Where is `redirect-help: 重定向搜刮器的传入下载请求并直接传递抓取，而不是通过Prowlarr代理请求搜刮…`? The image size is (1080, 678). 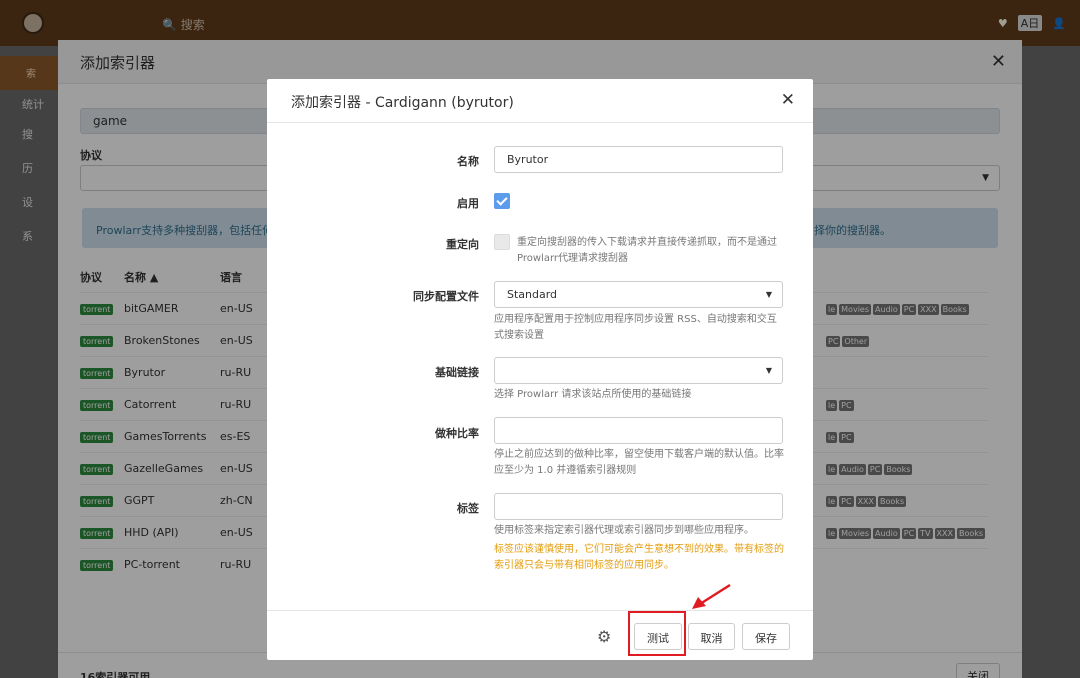
redirect-help: 重定向搜刮器的传入下载请求并直接传递抓取，而不是通过Prowlarr代理请求搜刮… is located at coordinates (647, 250).